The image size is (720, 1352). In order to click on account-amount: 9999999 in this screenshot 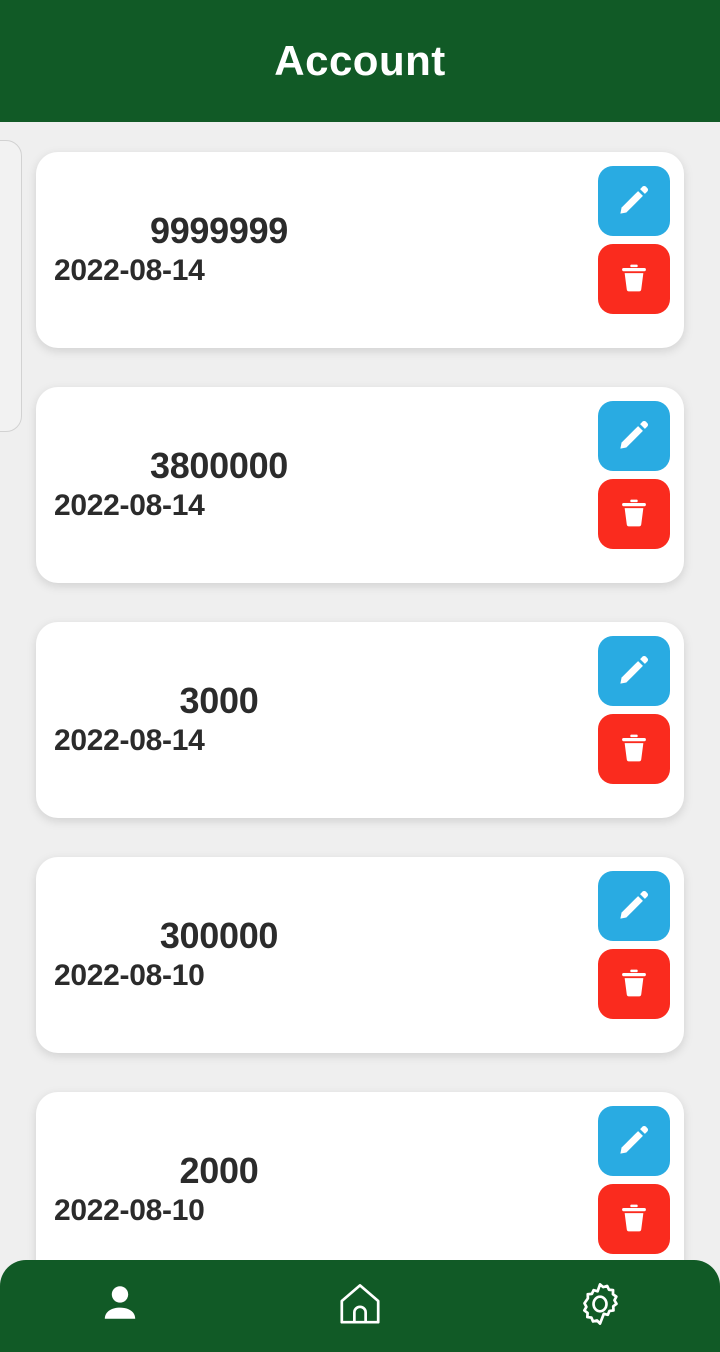, I will do `click(219, 231)`.